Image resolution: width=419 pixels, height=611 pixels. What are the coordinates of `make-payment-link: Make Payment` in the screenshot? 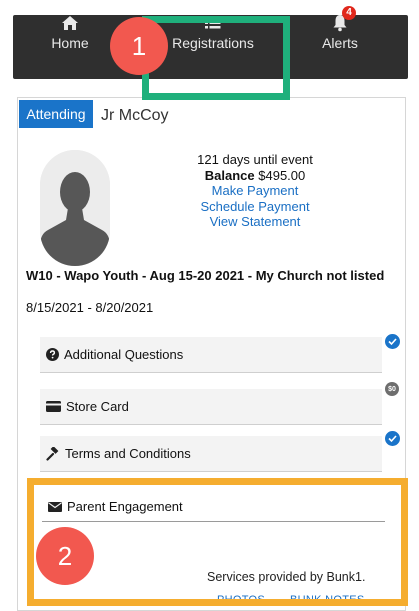 It's located at (255, 191).